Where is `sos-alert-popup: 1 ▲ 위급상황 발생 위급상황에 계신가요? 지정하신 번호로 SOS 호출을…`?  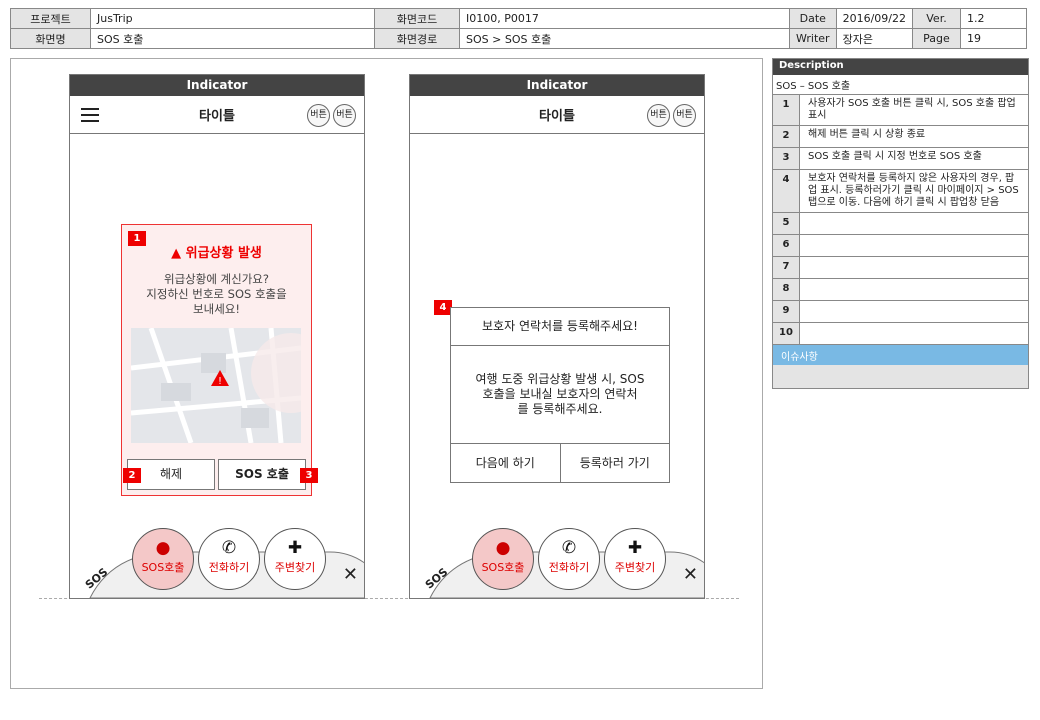
sos-alert-popup: 1 ▲ 위급상황 발생 위급상황에 계신가요? 지정하신 번호로 SOS 호출을… is located at coordinates (219, 360).